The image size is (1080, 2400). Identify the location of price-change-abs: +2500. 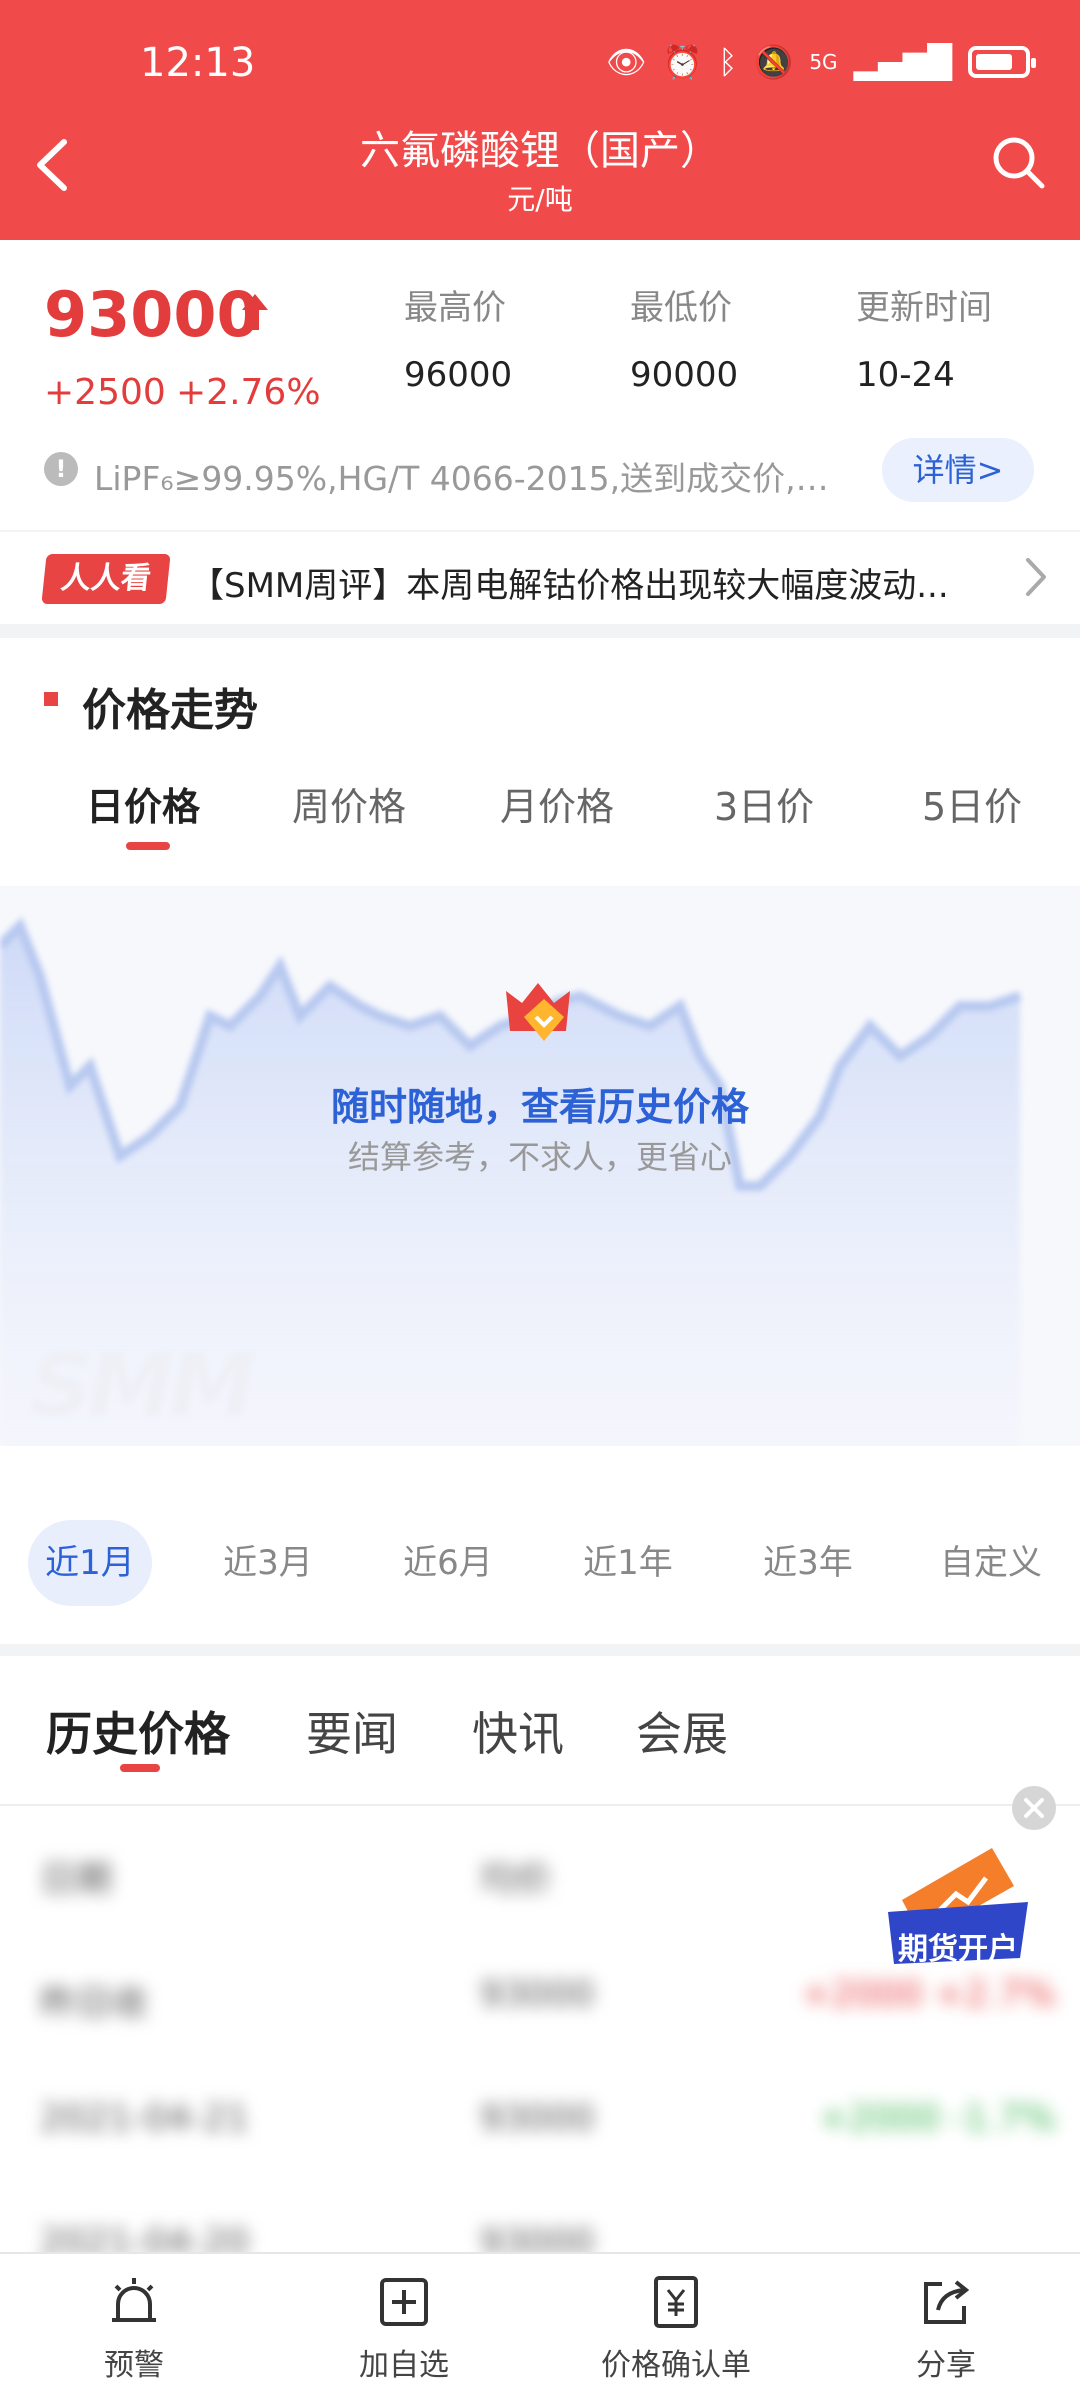
(105, 392).